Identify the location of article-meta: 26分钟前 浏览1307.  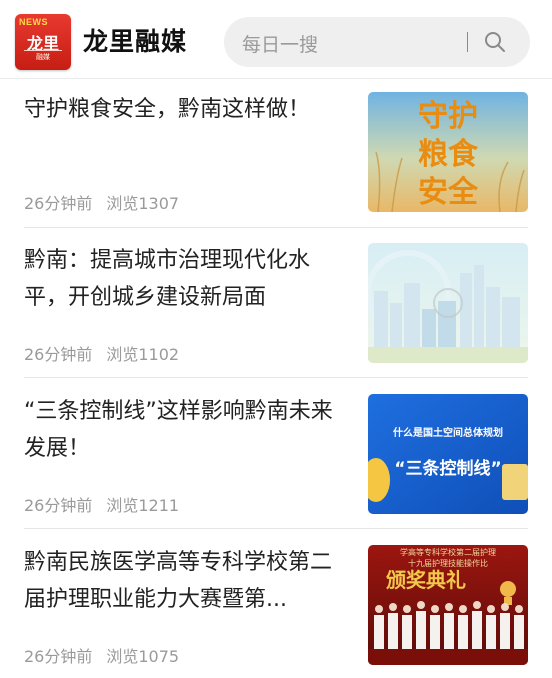
(108, 202).